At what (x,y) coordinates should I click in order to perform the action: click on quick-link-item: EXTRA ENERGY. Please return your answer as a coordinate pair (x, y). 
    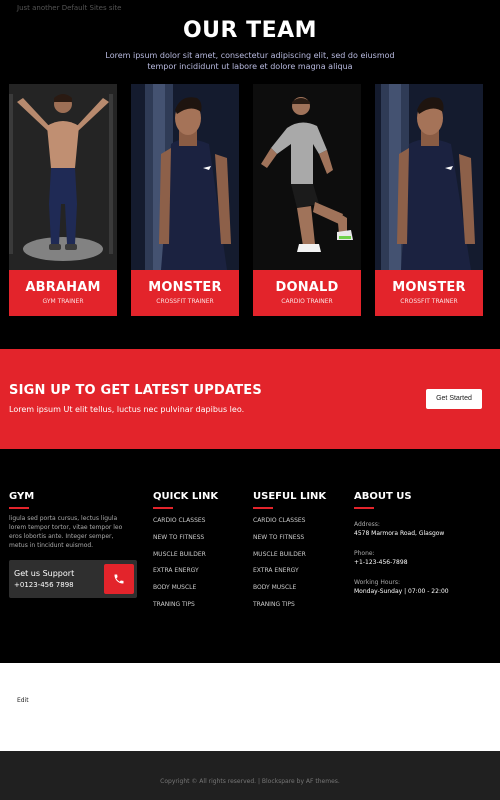
    Looking at the image, I should click on (179, 575).